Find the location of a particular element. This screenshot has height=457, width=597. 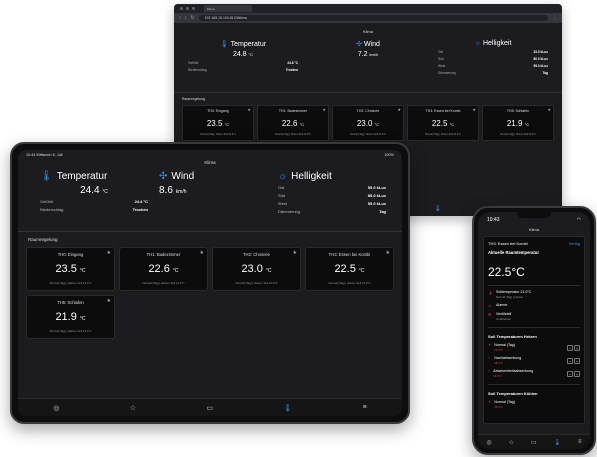

window-close-dot is located at coordinates (181, 8).